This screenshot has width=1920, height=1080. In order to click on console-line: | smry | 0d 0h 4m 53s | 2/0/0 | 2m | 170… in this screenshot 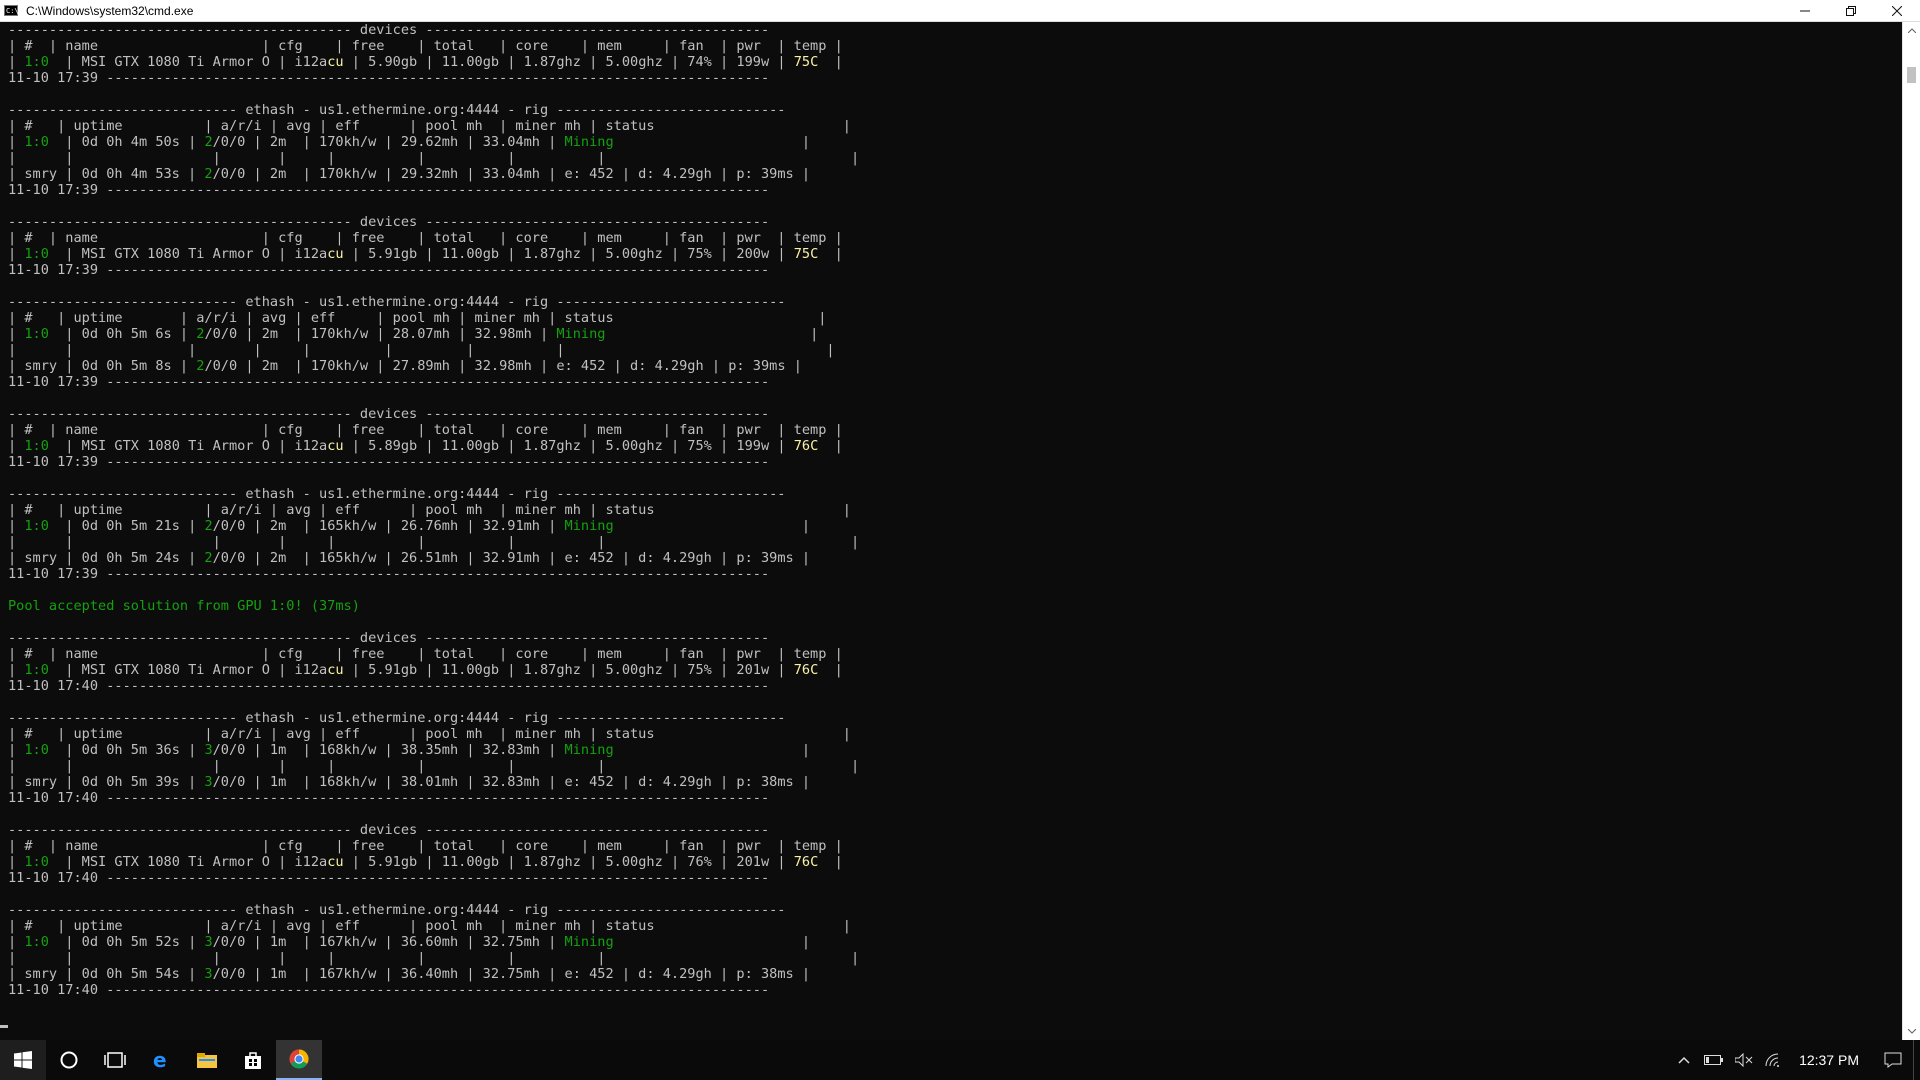, I will do `click(409, 174)`.